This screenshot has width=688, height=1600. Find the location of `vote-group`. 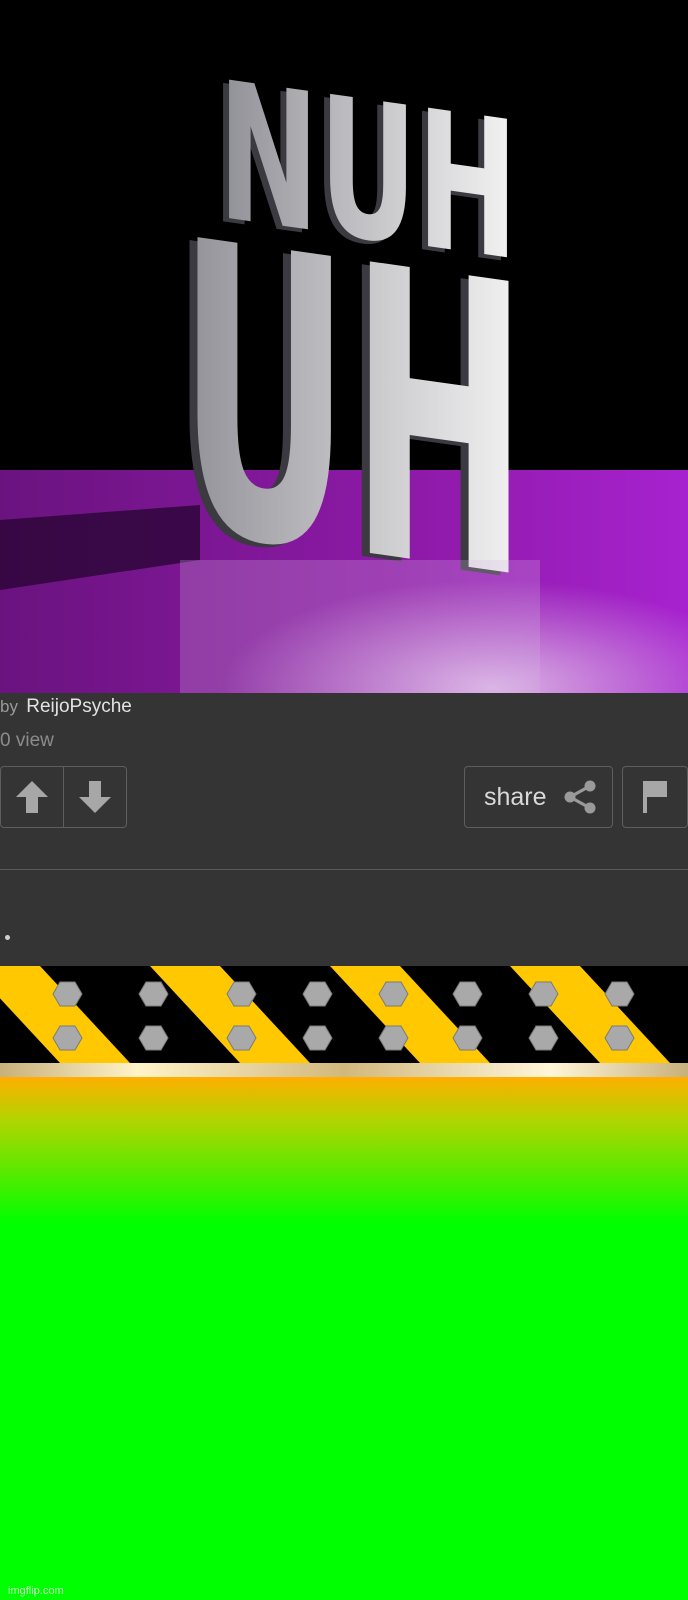

vote-group is located at coordinates (63, 797).